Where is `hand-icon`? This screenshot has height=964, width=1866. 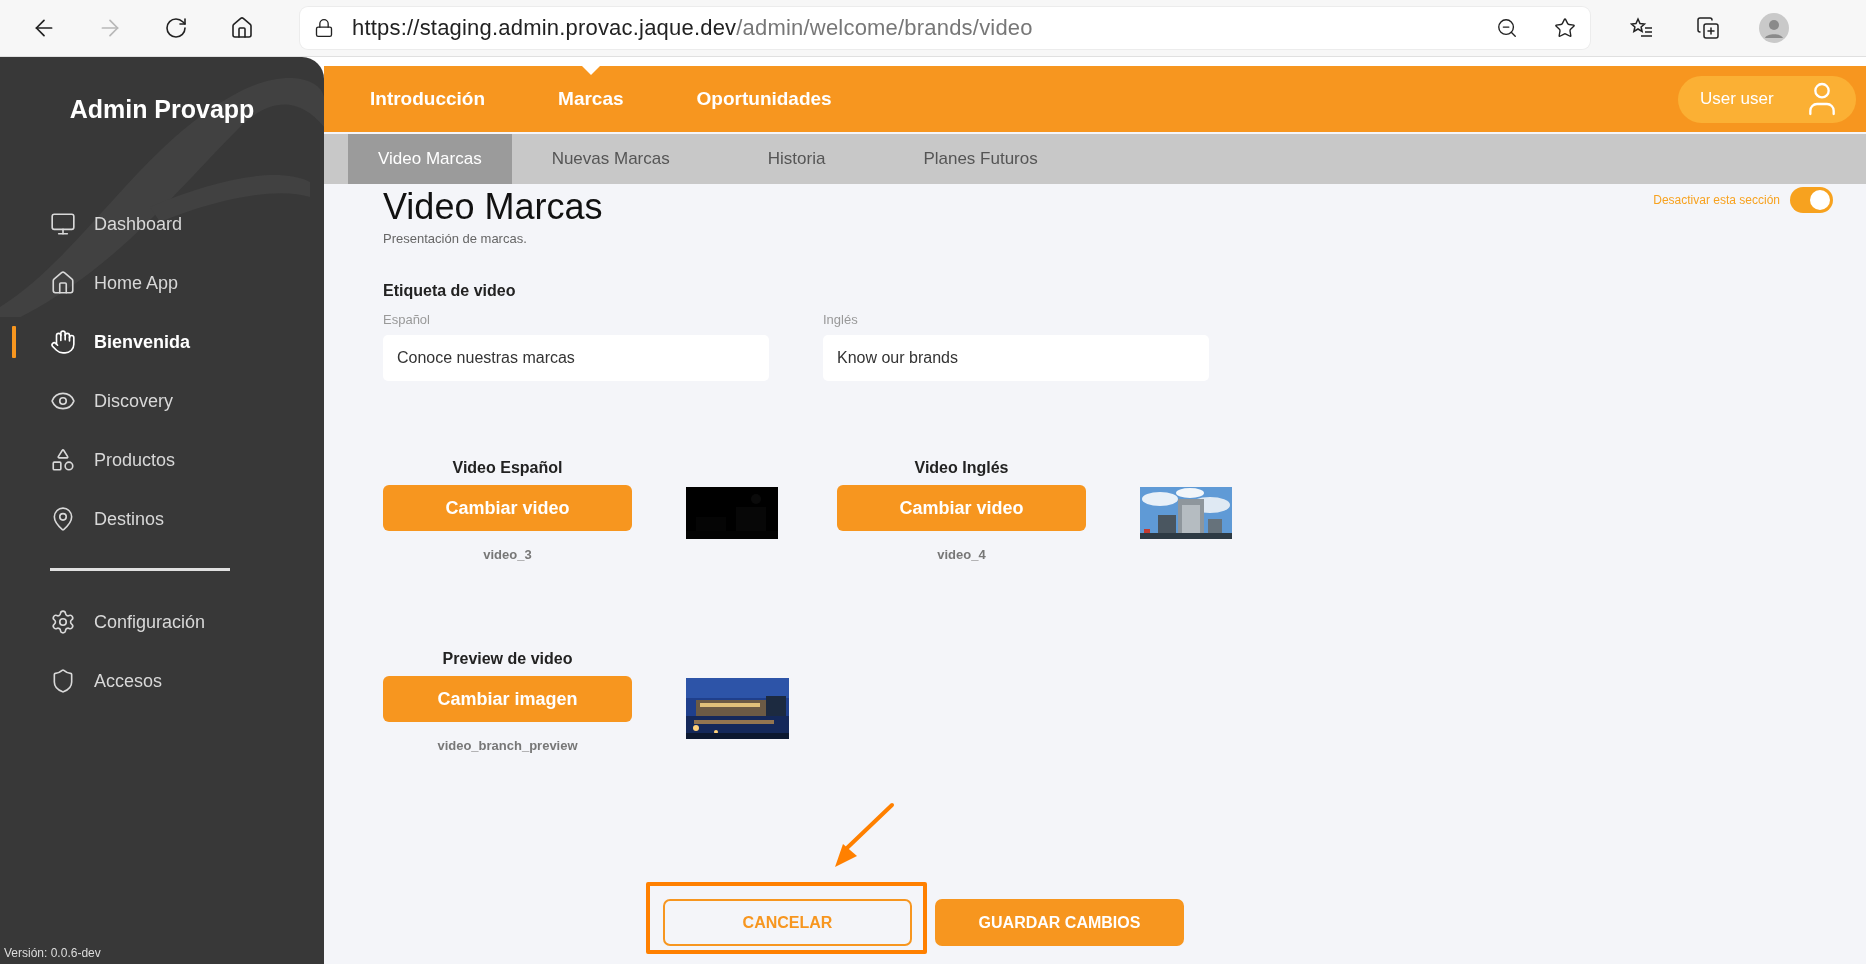
hand-icon is located at coordinates (63, 342).